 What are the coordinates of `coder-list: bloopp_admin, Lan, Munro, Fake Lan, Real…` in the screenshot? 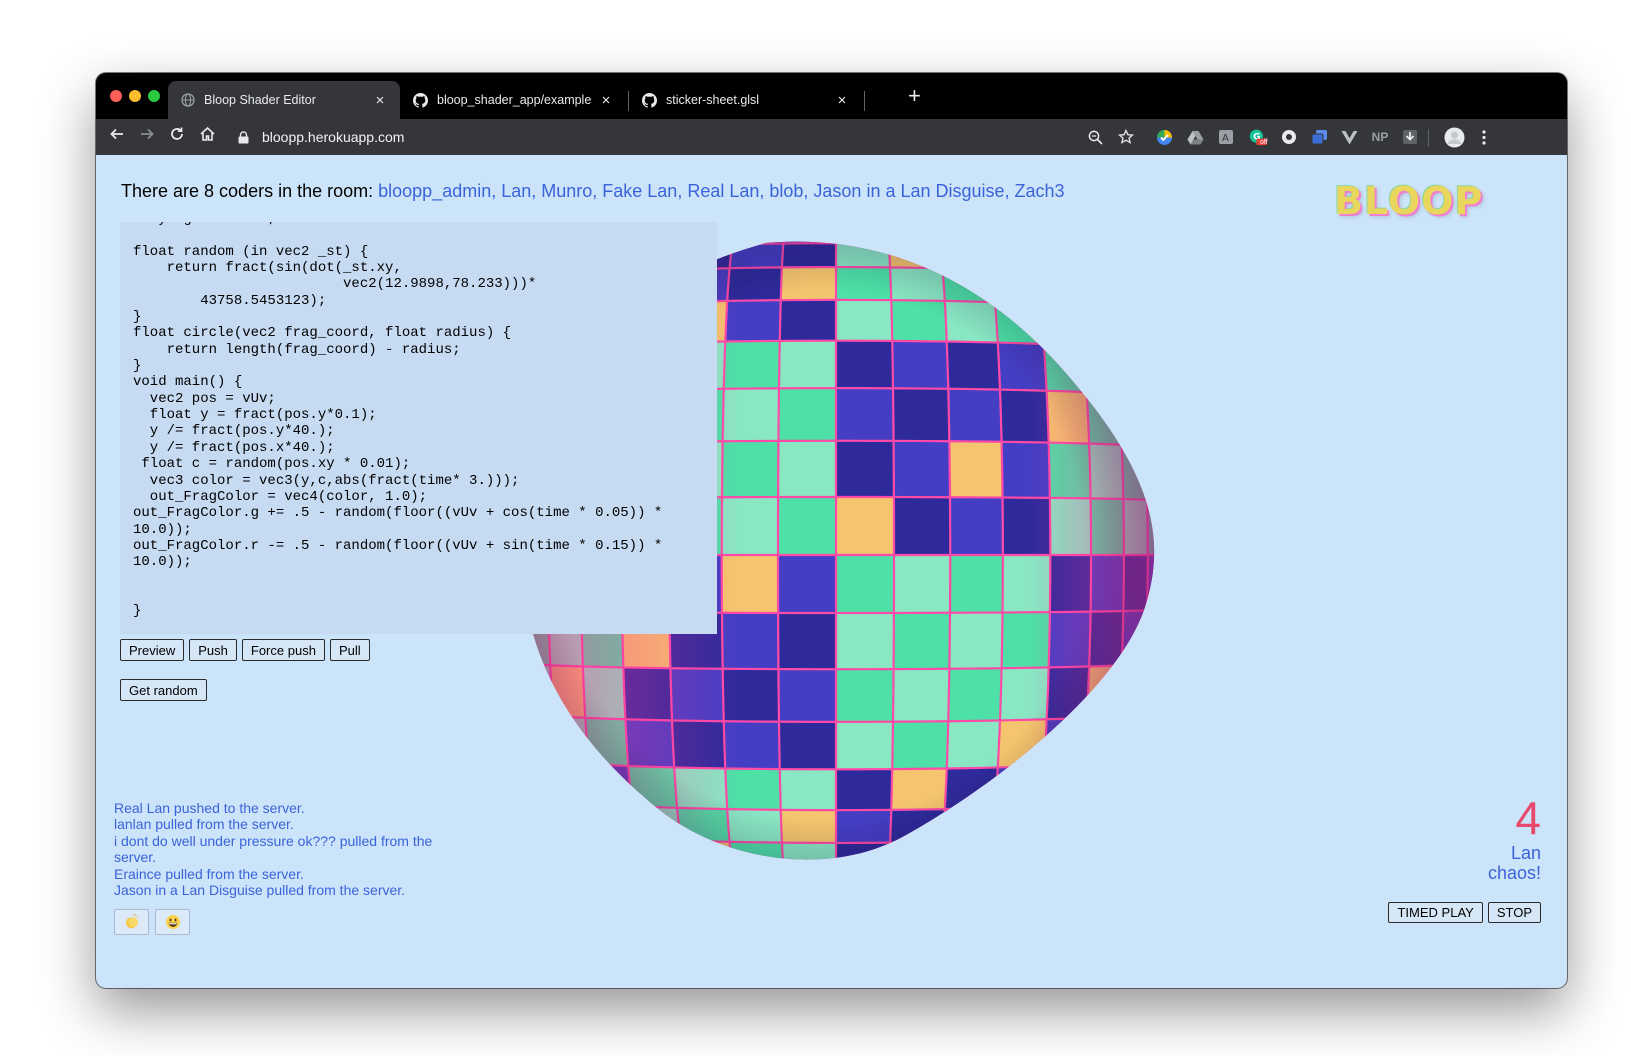 It's located at (721, 191).